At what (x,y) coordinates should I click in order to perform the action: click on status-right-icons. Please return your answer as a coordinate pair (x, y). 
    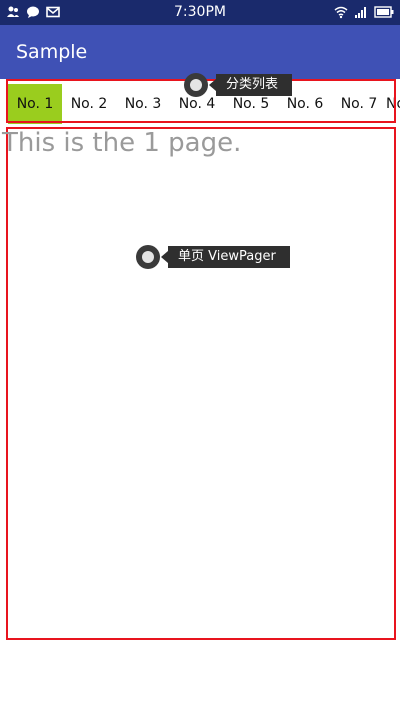
    Looking at the image, I should click on (364, 12).